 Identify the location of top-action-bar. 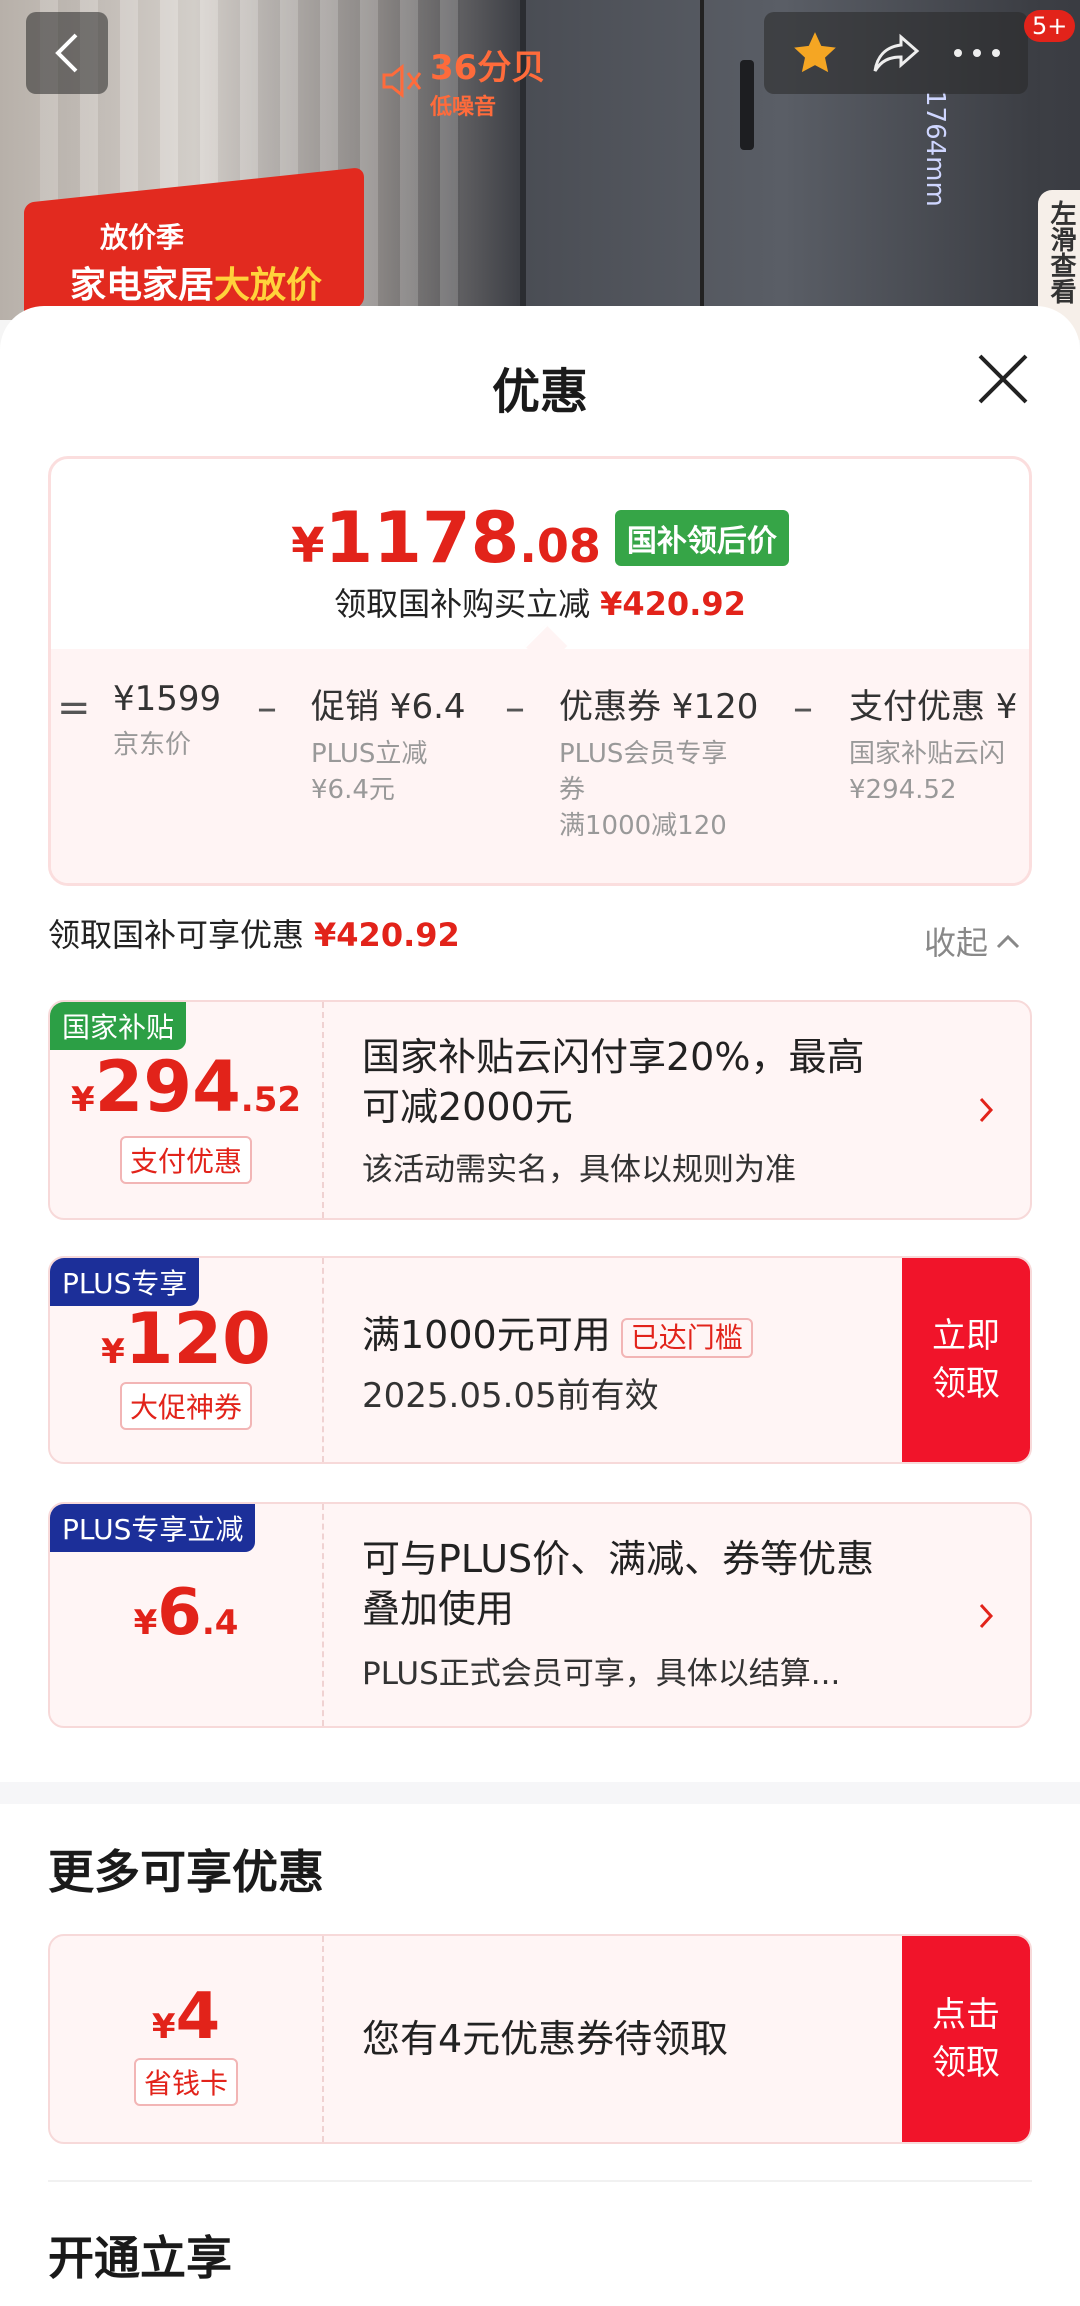
(896, 53).